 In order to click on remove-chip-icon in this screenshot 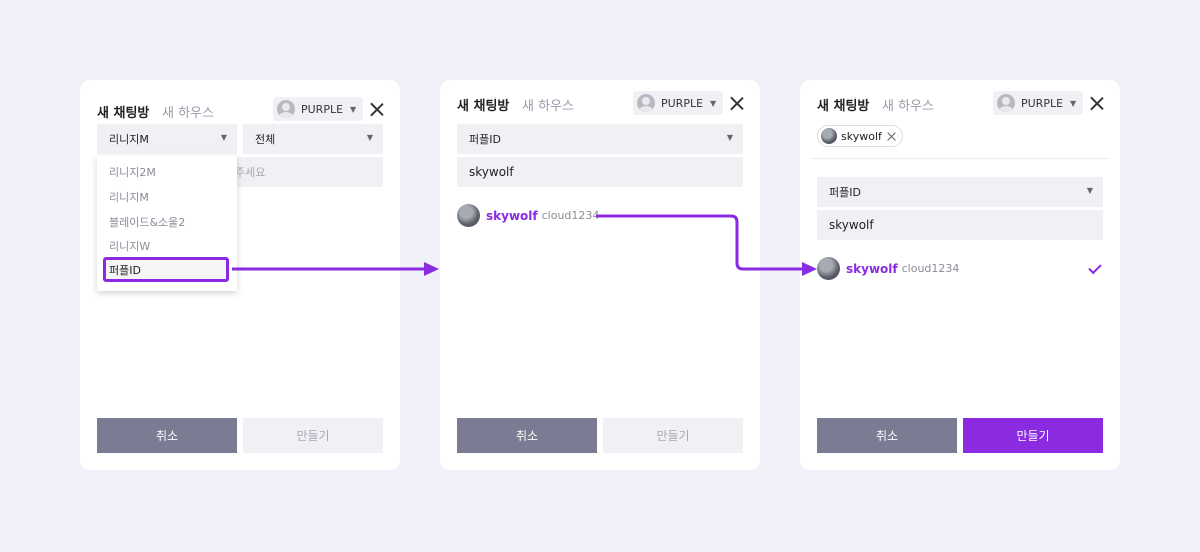, I will do `click(891, 136)`.